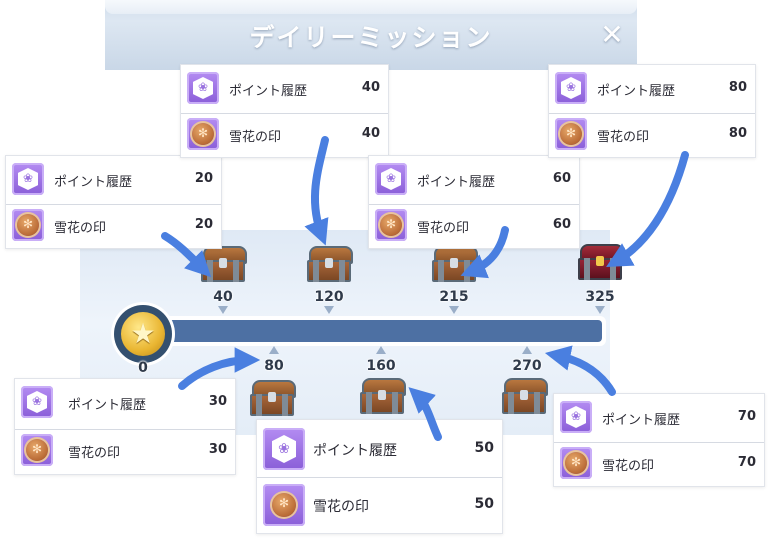  I want to click on progress-bar, so click(385, 331).